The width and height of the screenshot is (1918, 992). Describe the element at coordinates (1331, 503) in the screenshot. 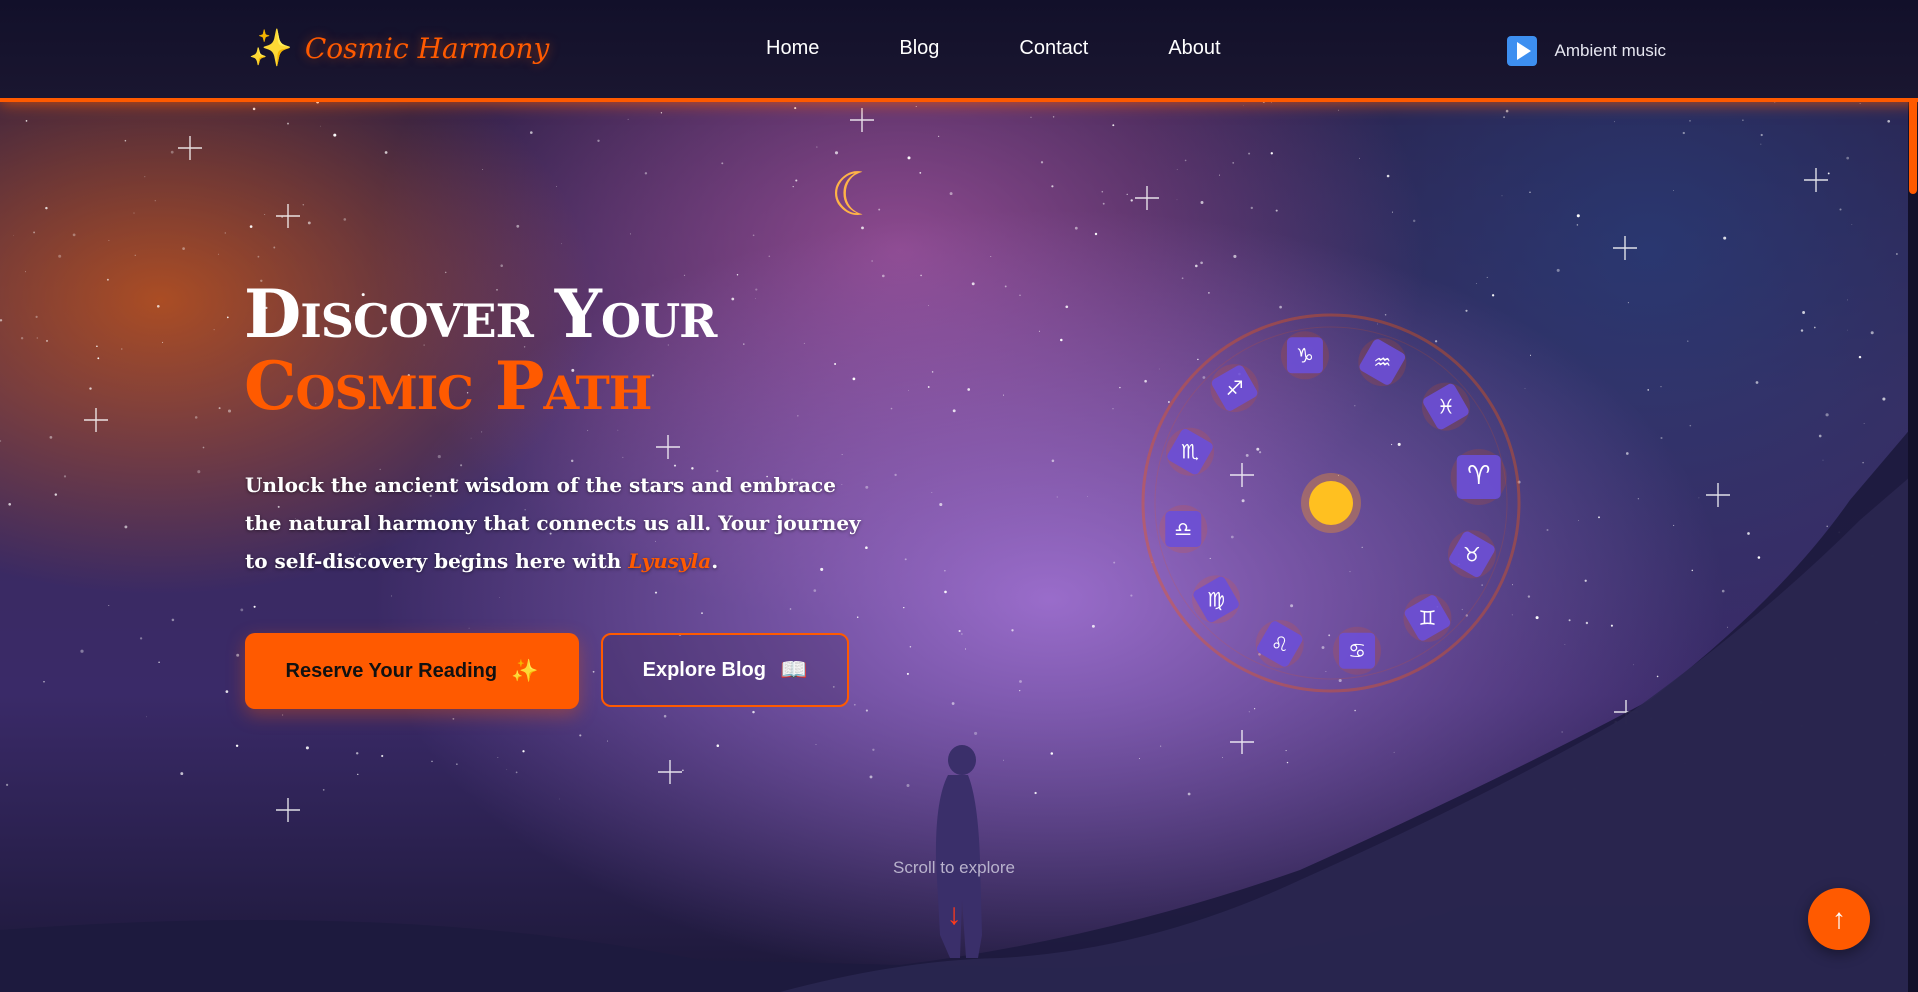

I see `zodiac-wheel: ♈ ♉ ♊ ♋ ♌ ♍ ♎ ♏ ♐ ♑ ♒ ♓` at that location.